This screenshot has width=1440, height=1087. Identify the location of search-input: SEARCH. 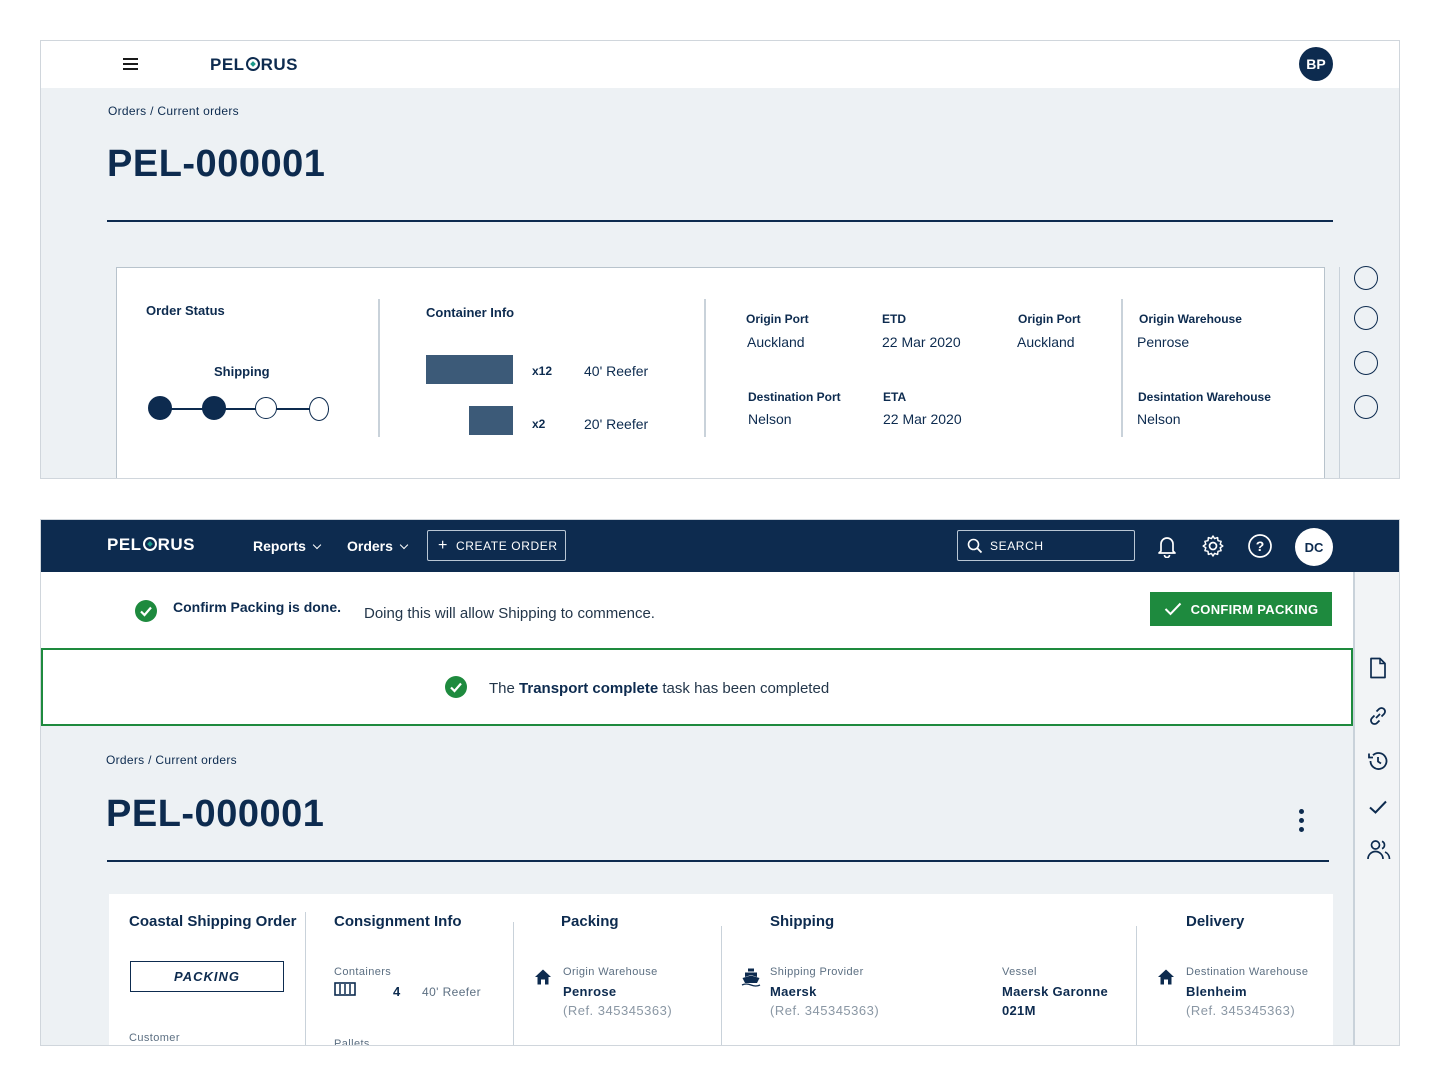
(1046, 545).